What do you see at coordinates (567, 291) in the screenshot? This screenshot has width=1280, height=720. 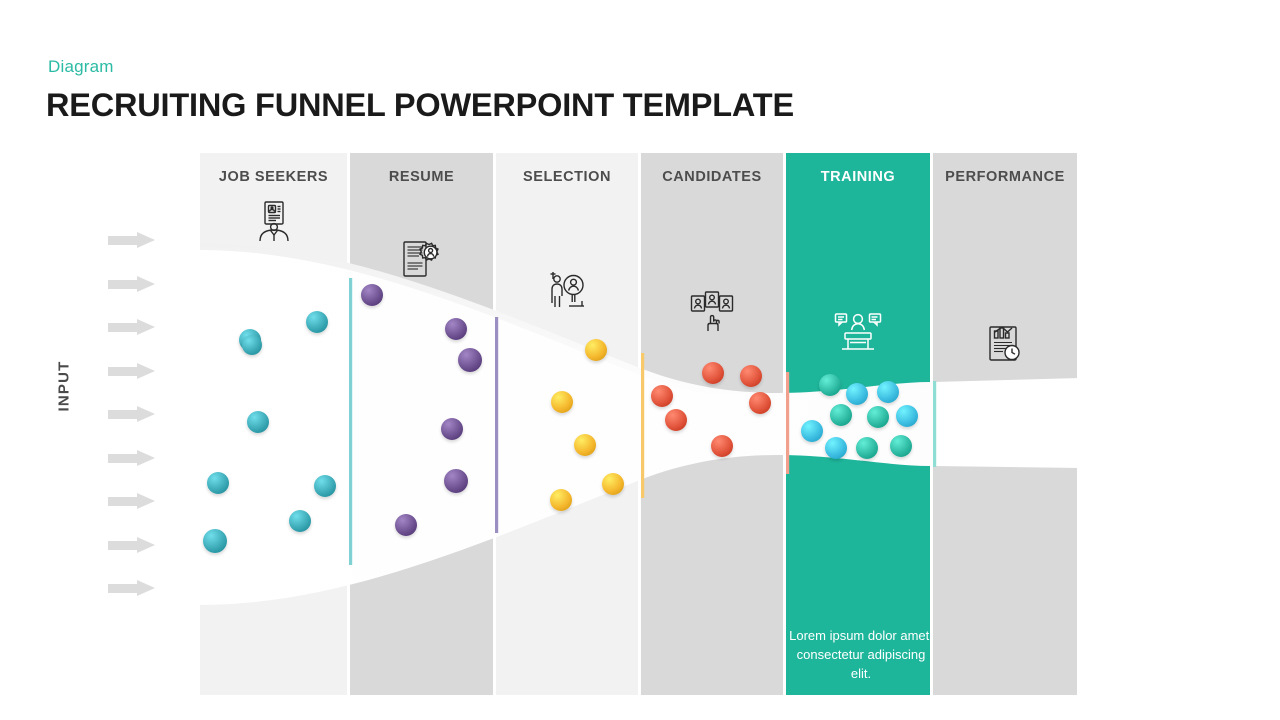 I see `person-magnifier-icon` at bounding box center [567, 291].